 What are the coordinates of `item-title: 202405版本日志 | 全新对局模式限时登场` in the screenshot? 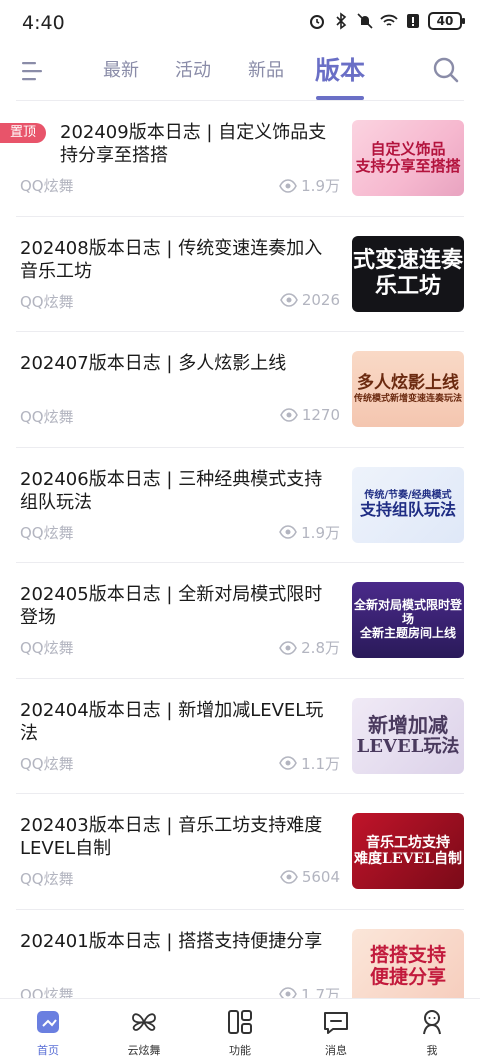 It's located at (180, 606).